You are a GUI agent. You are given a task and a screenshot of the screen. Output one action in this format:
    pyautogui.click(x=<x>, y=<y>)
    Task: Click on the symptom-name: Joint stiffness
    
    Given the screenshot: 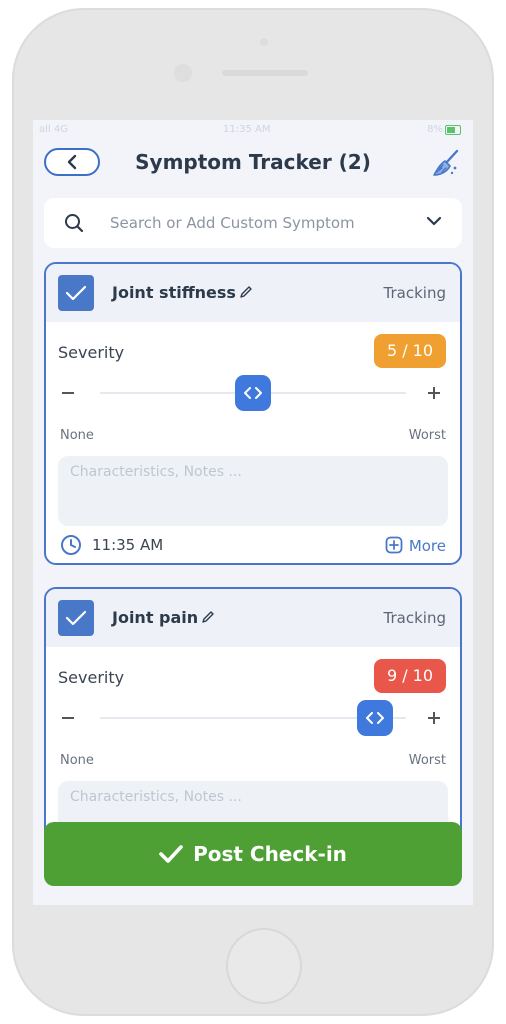 What is the action you would take?
    pyautogui.click(x=183, y=292)
    